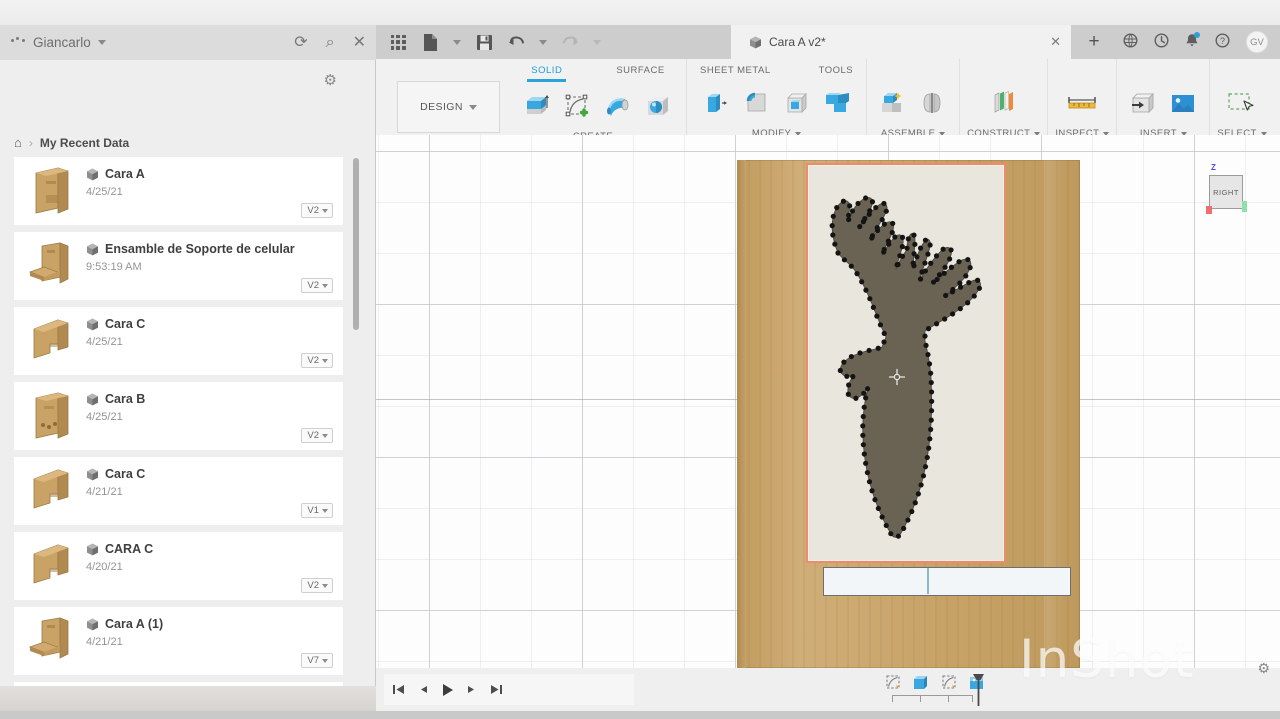 This screenshot has height=719, width=1280. Describe the element at coordinates (448, 107) in the screenshot. I see `workspace-switcher: DESIGN` at that location.